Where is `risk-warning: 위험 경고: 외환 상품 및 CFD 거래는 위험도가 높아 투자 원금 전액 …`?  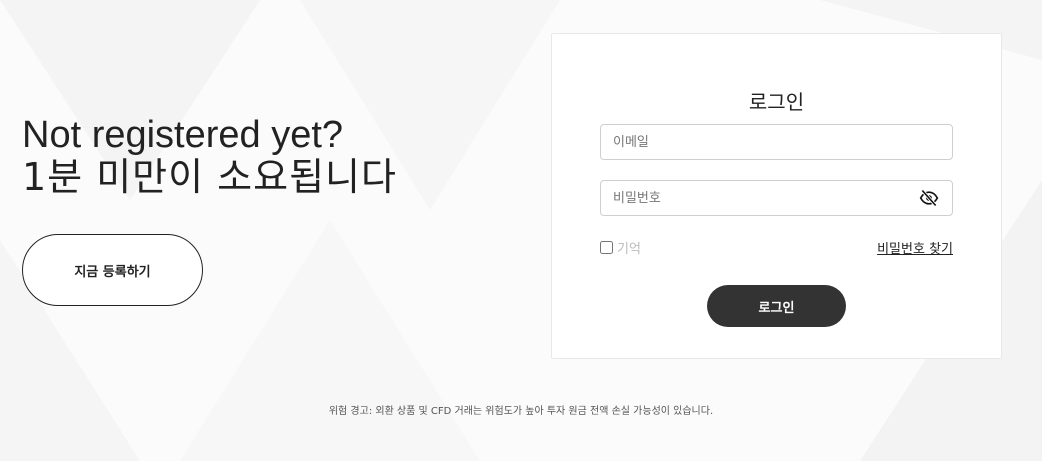 risk-warning: 위험 경고: 외환 상품 및 CFD 거래는 위험도가 높아 투자 원금 전액 … is located at coordinates (521, 411).